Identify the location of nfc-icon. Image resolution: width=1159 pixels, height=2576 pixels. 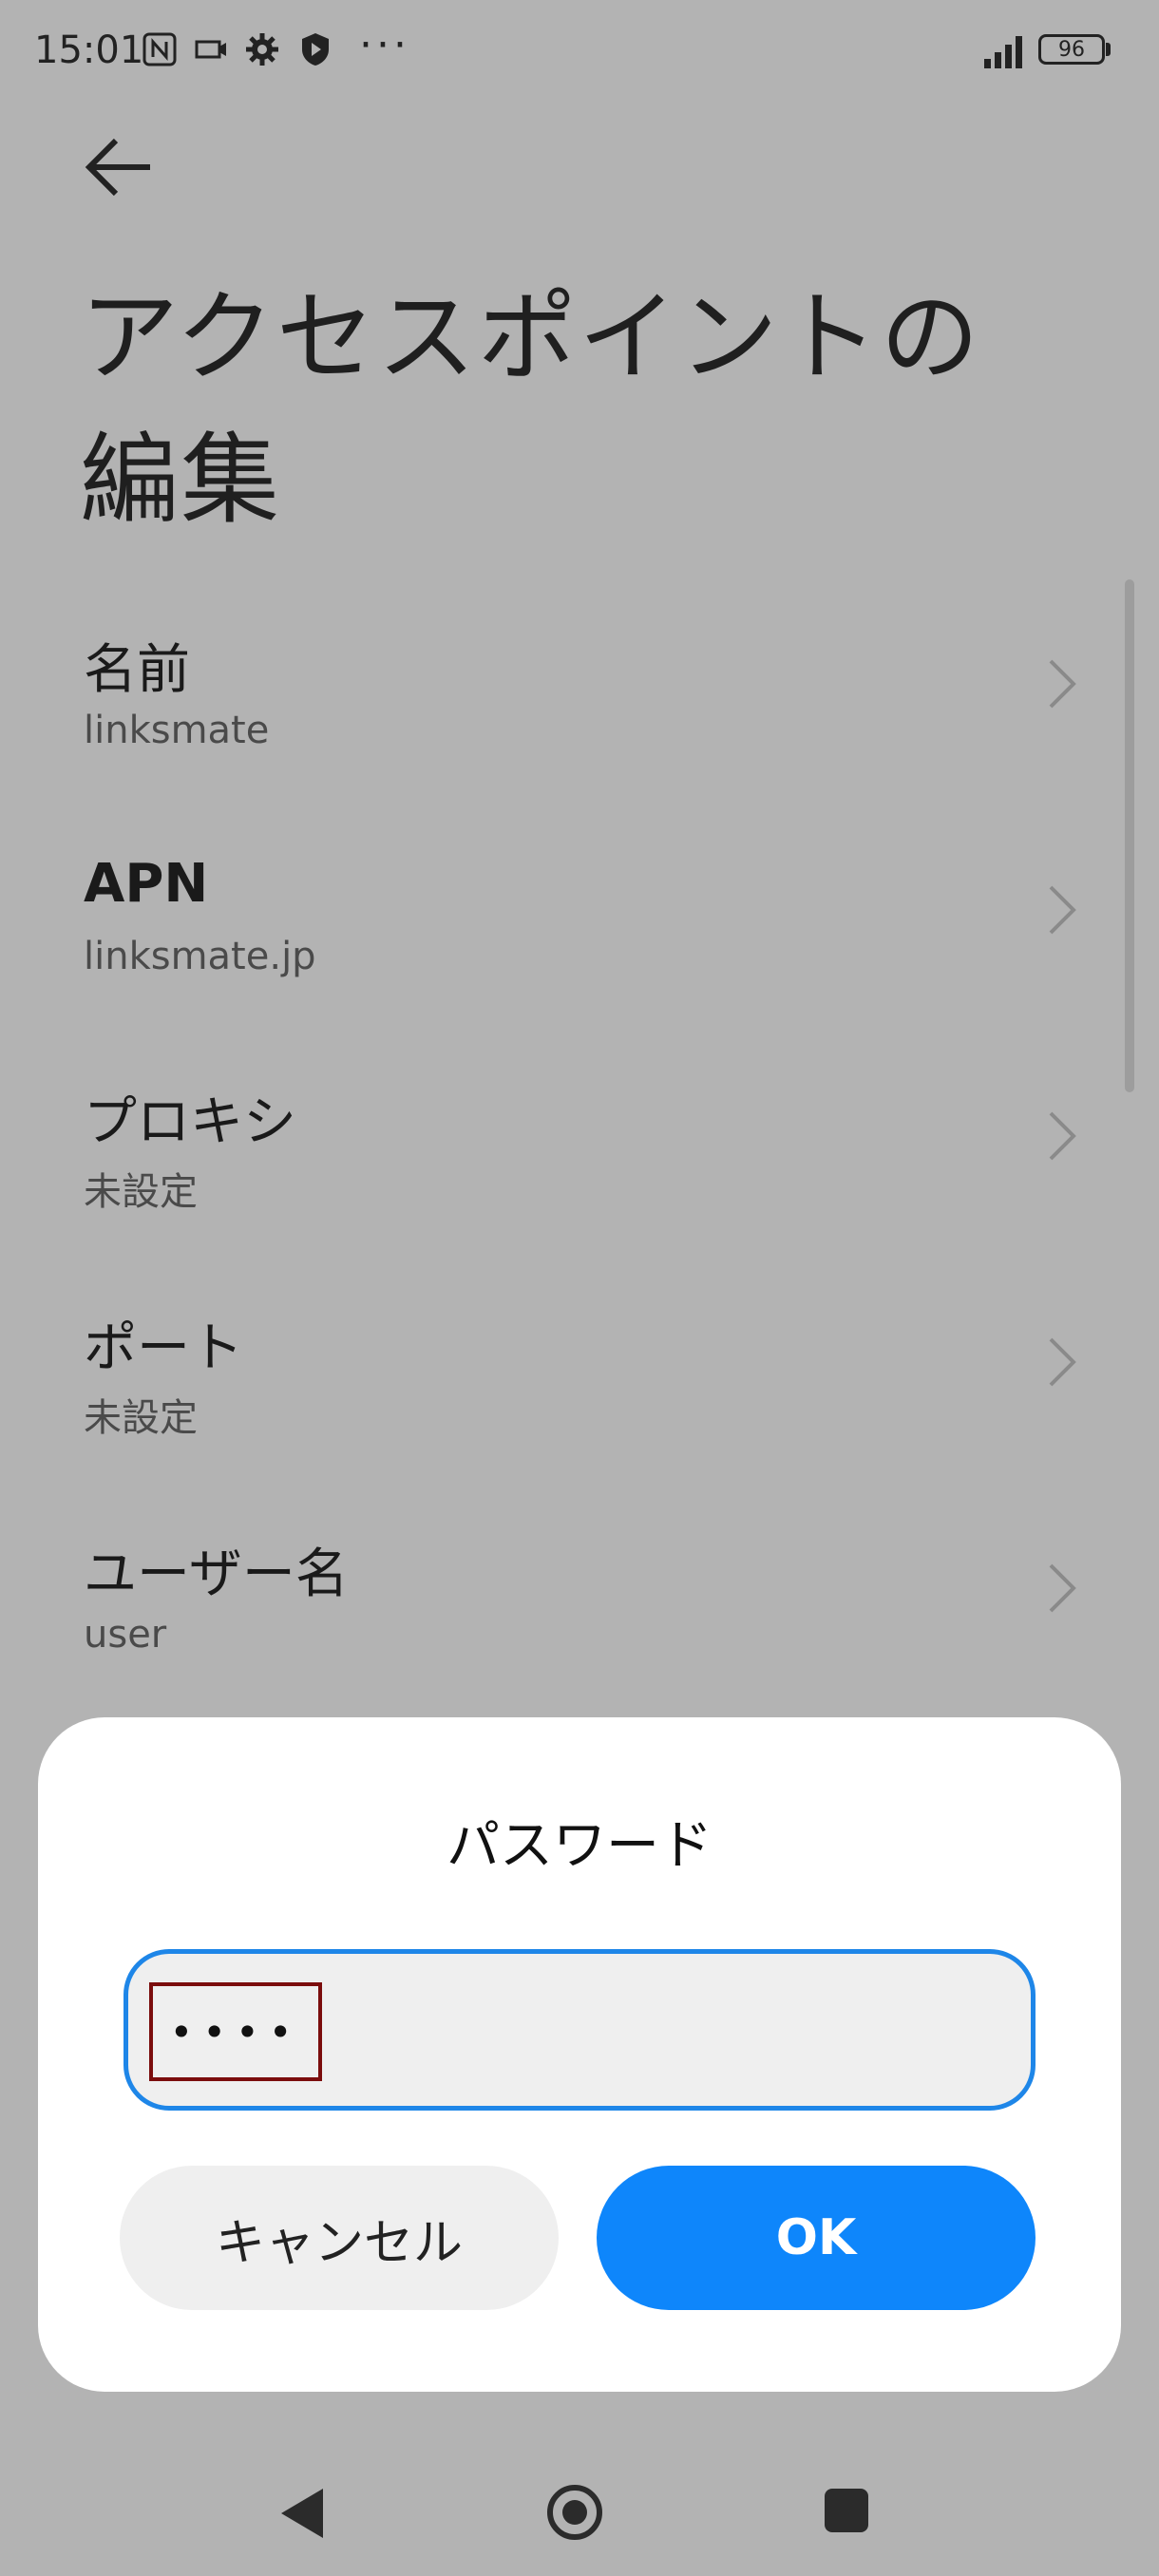
(159, 49).